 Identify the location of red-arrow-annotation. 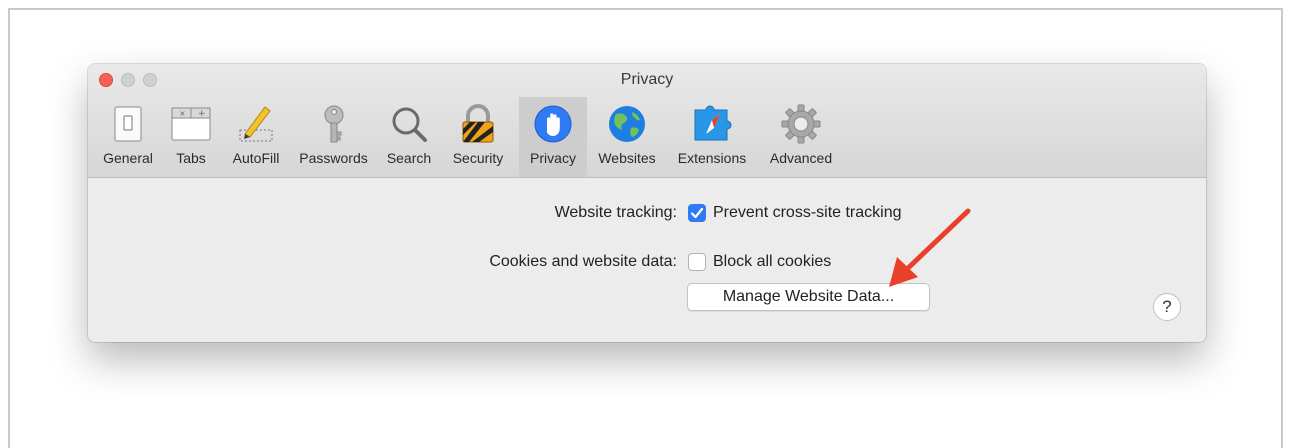
(930, 247).